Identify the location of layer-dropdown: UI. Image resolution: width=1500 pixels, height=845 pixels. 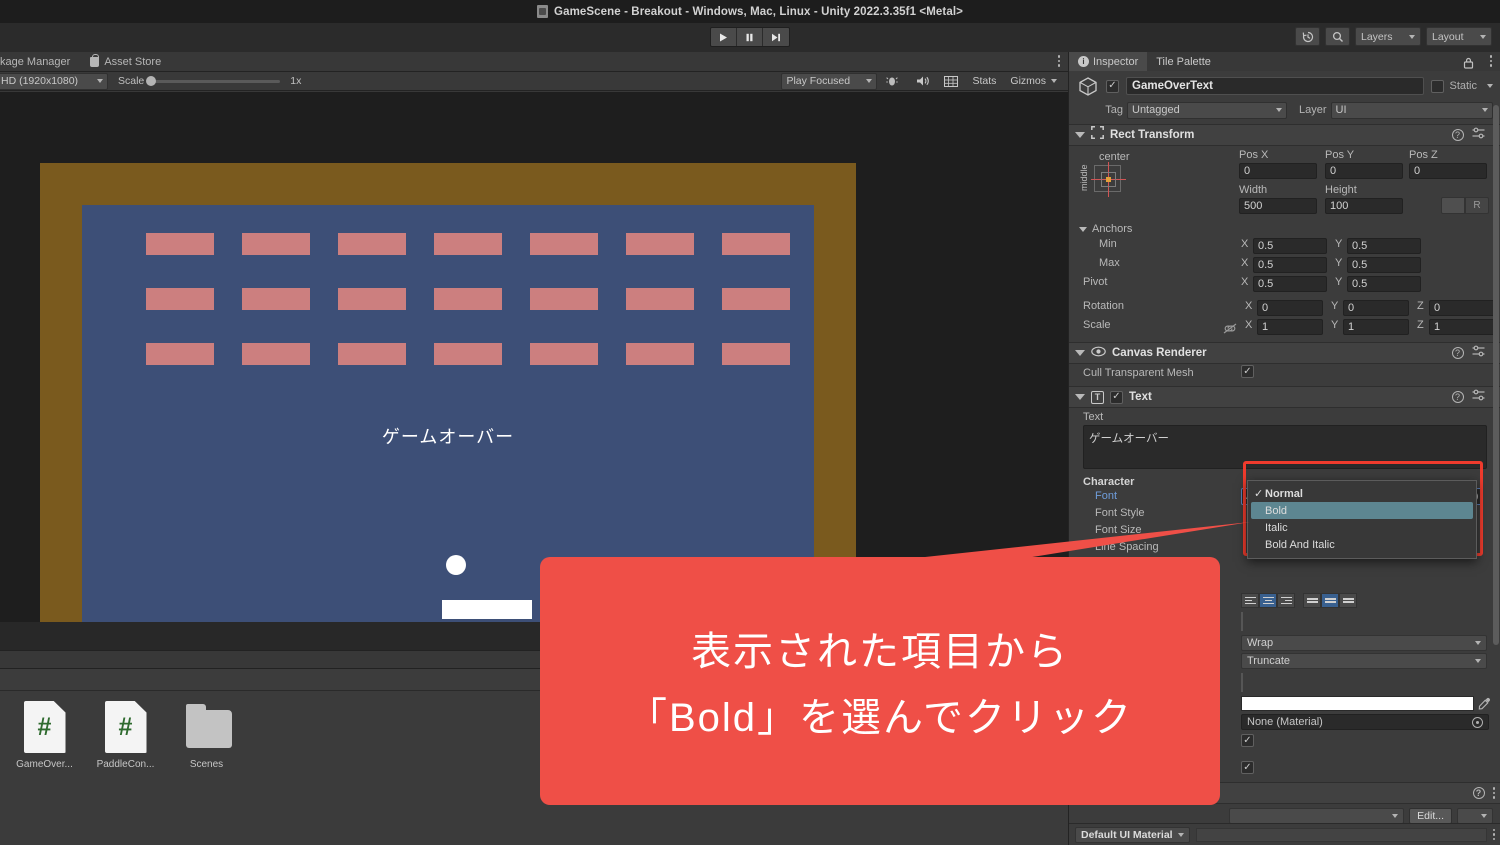
(1411, 110).